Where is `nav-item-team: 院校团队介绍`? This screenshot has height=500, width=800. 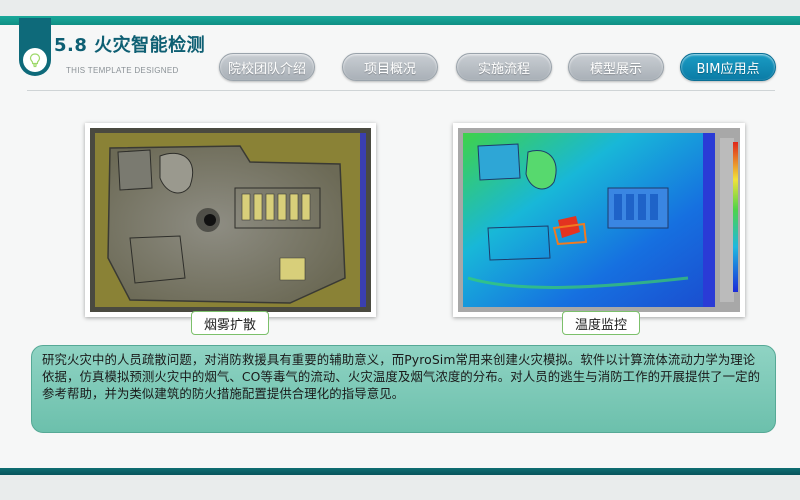
nav-item-team: 院校团队介绍 is located at coordinates (267, 67).